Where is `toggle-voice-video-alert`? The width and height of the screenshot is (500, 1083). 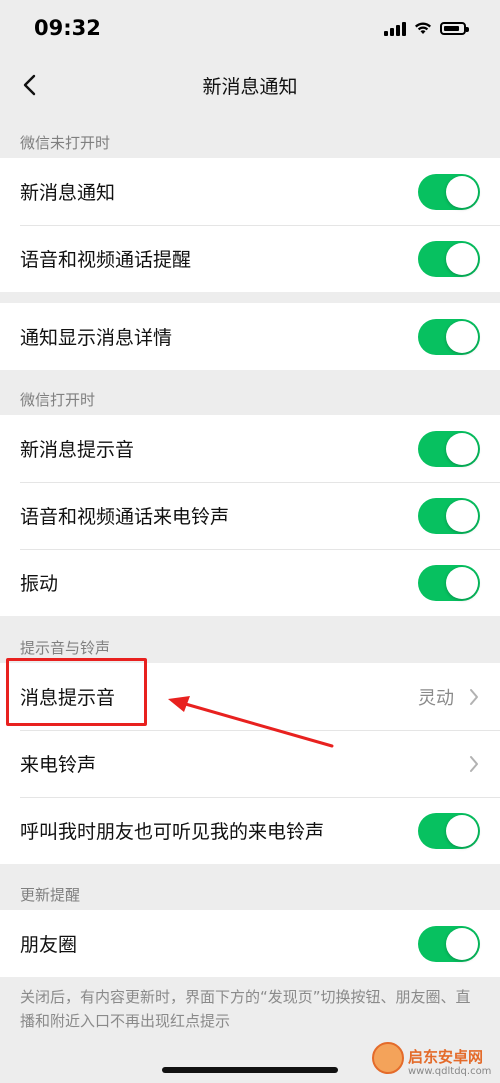
toggle-voice-video-alert is located at coordinates (449, 259).